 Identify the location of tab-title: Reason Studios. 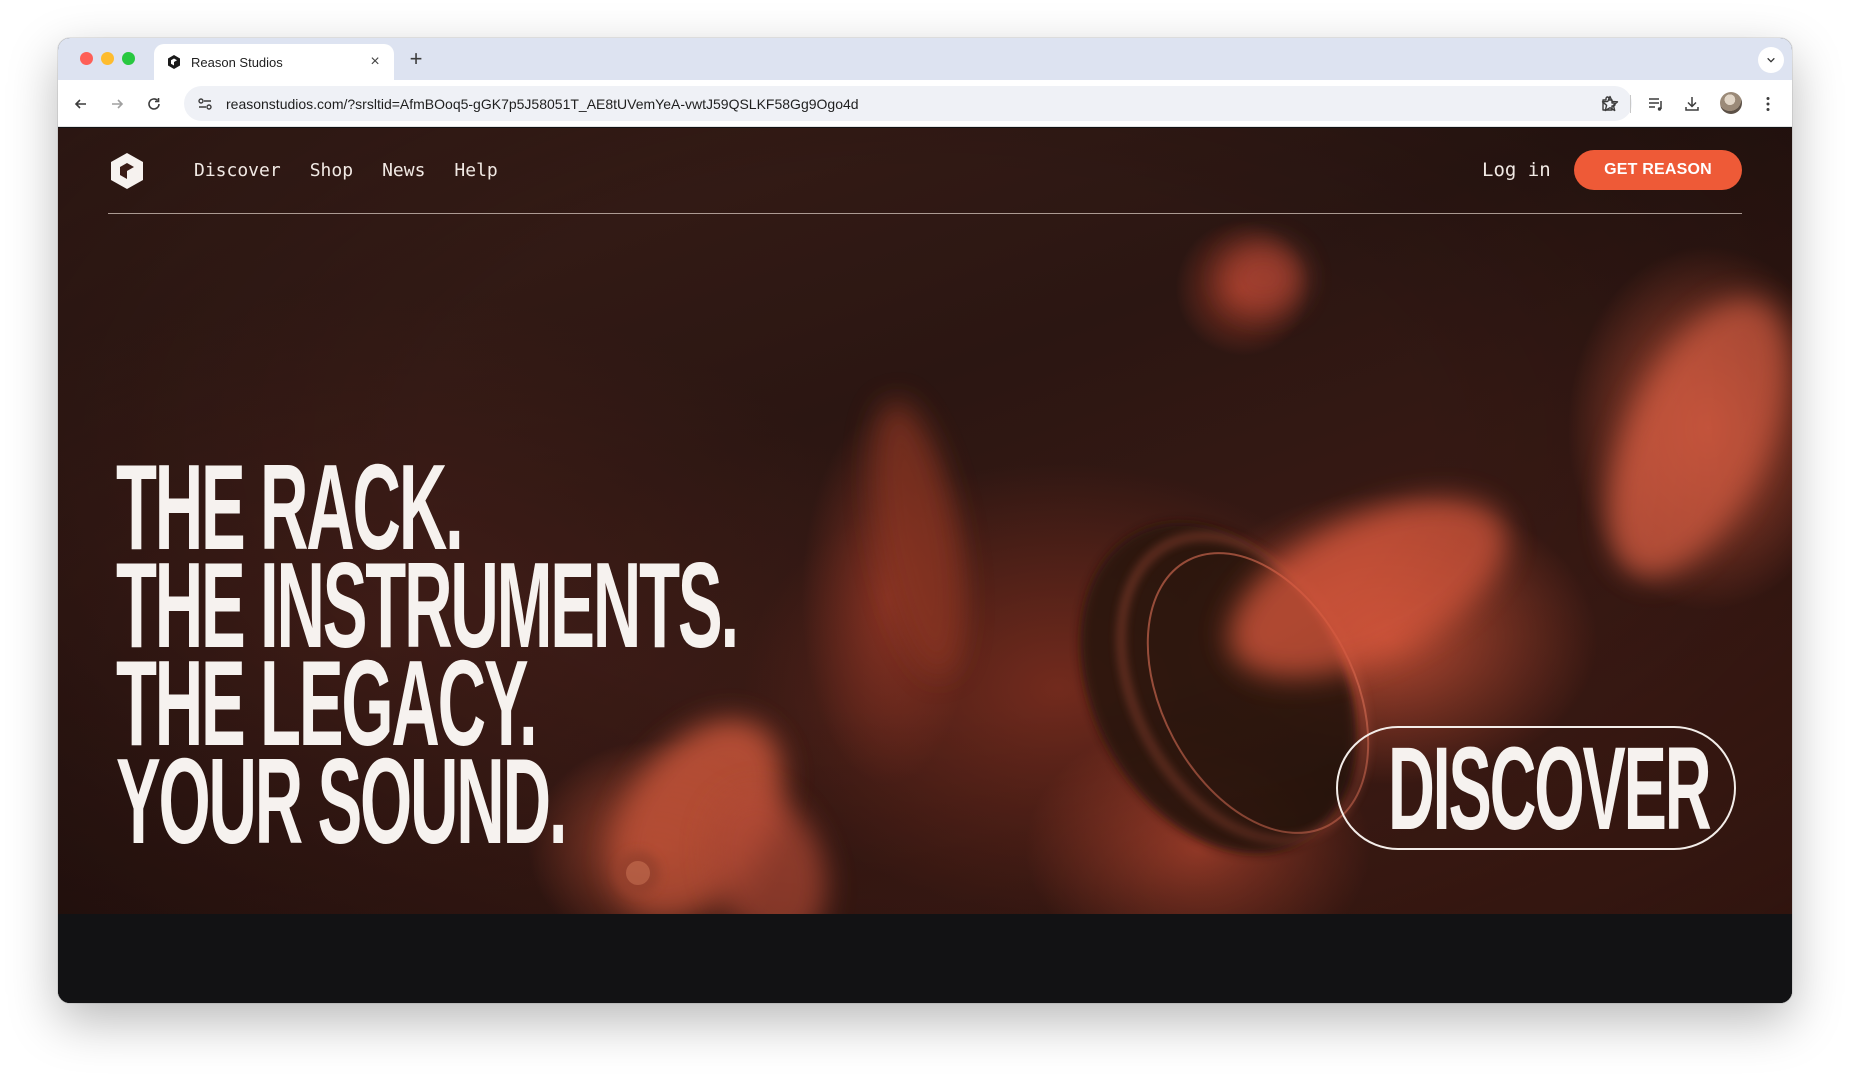
(237, 62).